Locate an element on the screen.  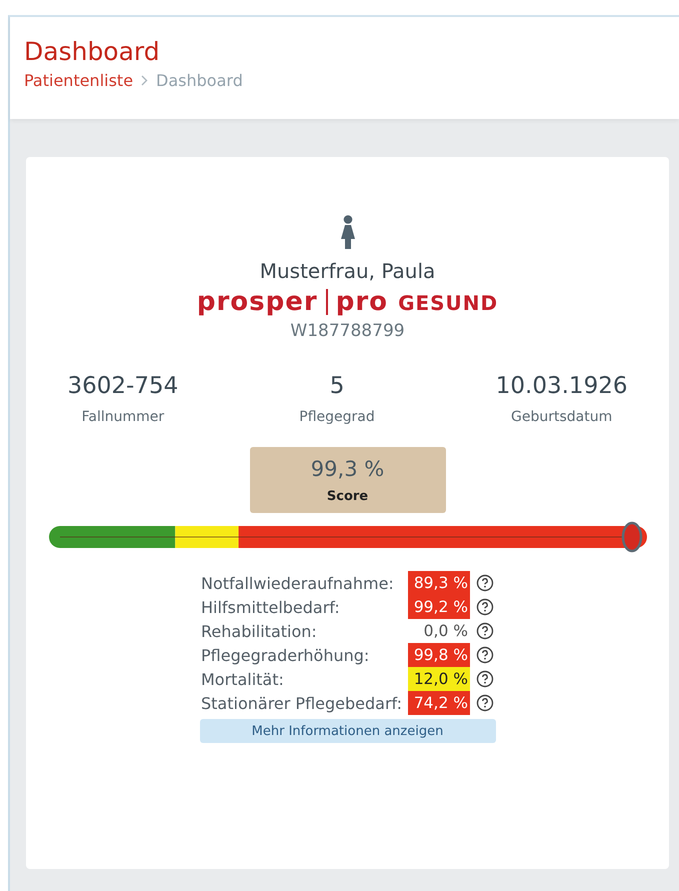
risk-label: Hilfsmittelbedarf: is located at coordinates (271, 607).